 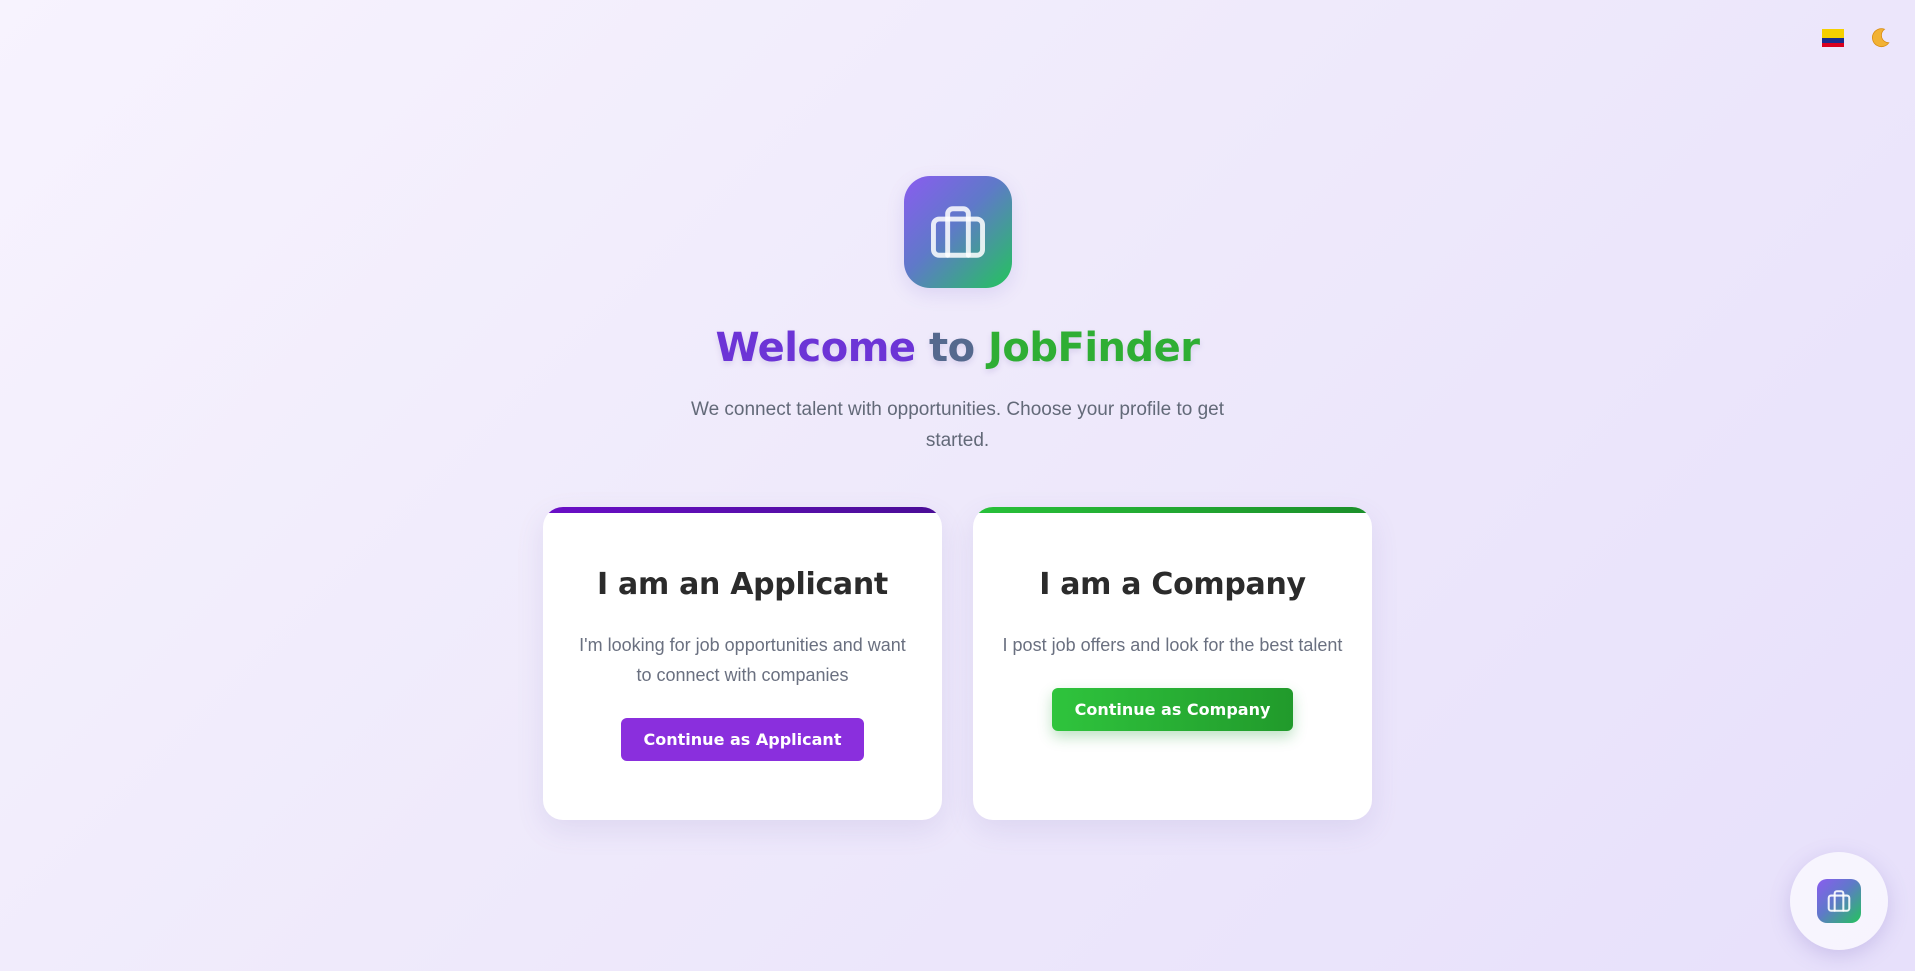 I want to click on floating-action-button, so click(x=1839, y=901).